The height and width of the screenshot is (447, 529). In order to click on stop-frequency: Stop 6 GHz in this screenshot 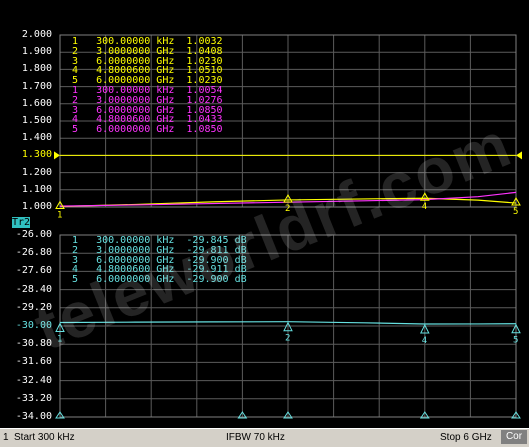, I will do `click(466, 437)`.